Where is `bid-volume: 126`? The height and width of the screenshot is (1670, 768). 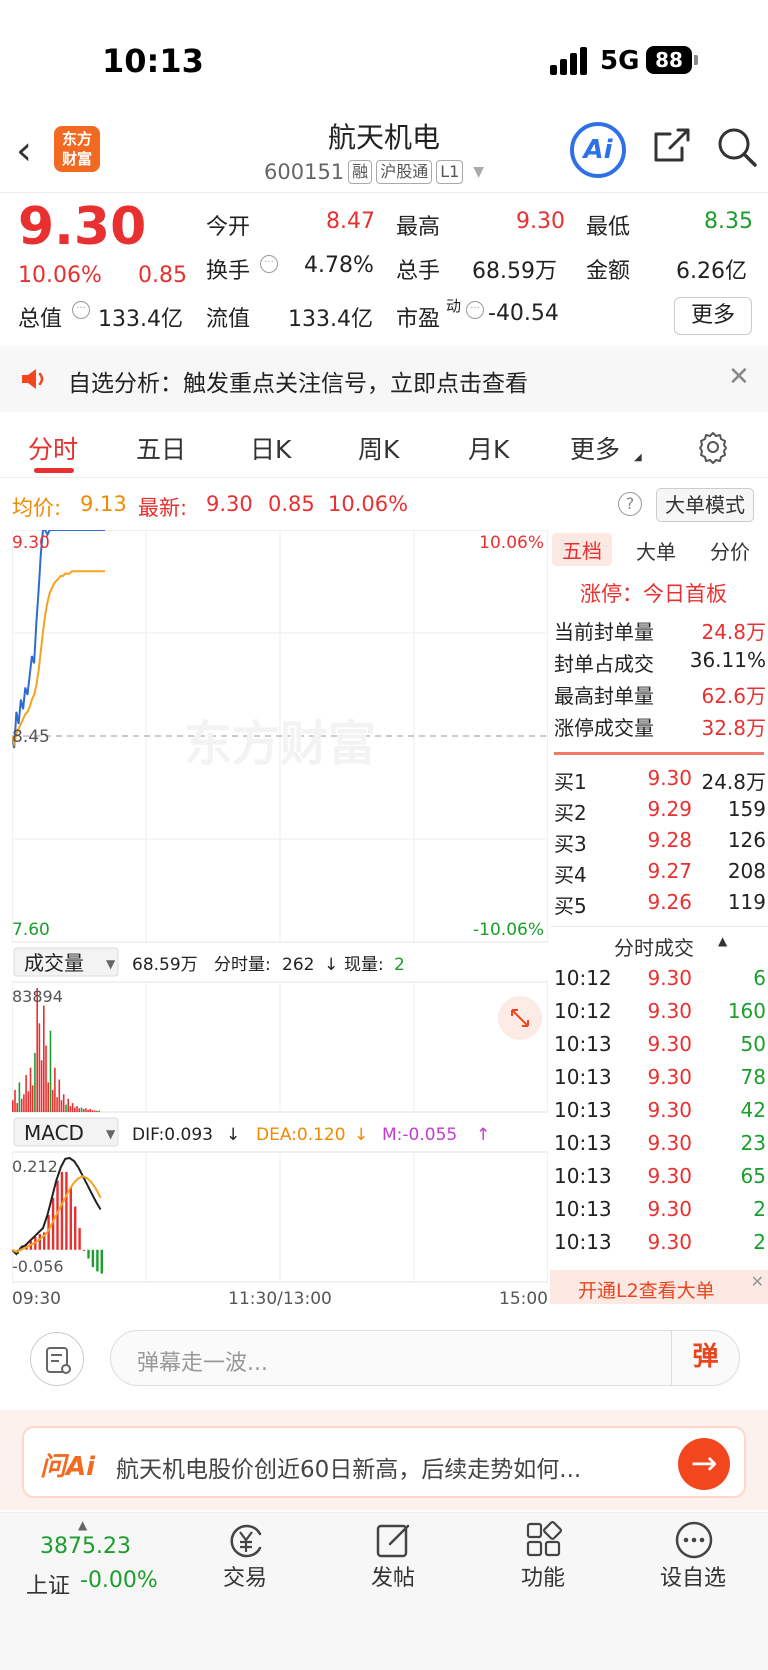 bid-volume: 126 is located at coordinates (746, 840).